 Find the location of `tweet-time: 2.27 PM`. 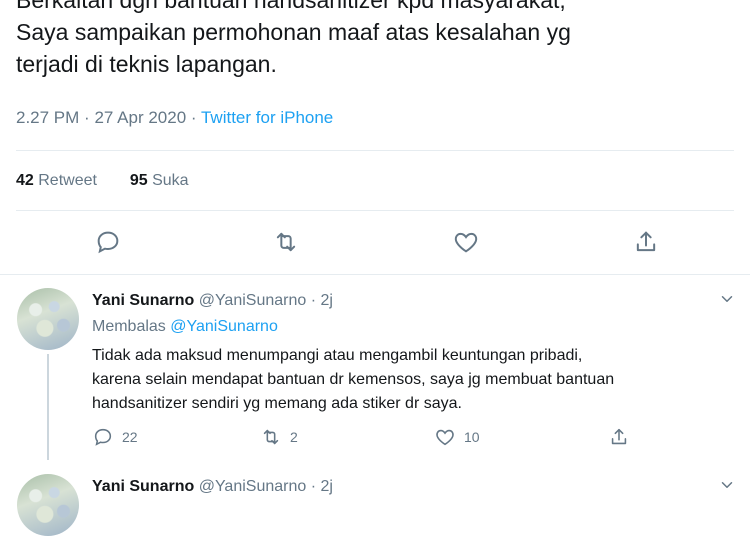

tweet-time: 2.27 PM is located at coordinates (47, 117).